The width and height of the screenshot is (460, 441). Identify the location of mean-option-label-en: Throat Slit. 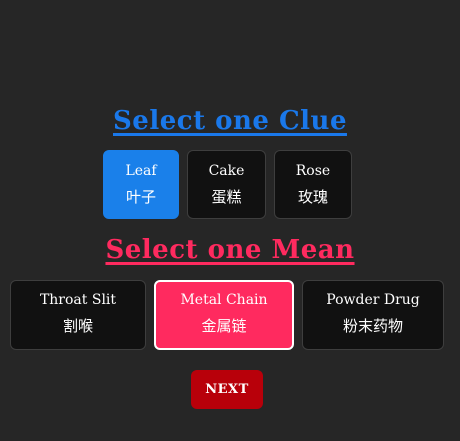
(78, 300).